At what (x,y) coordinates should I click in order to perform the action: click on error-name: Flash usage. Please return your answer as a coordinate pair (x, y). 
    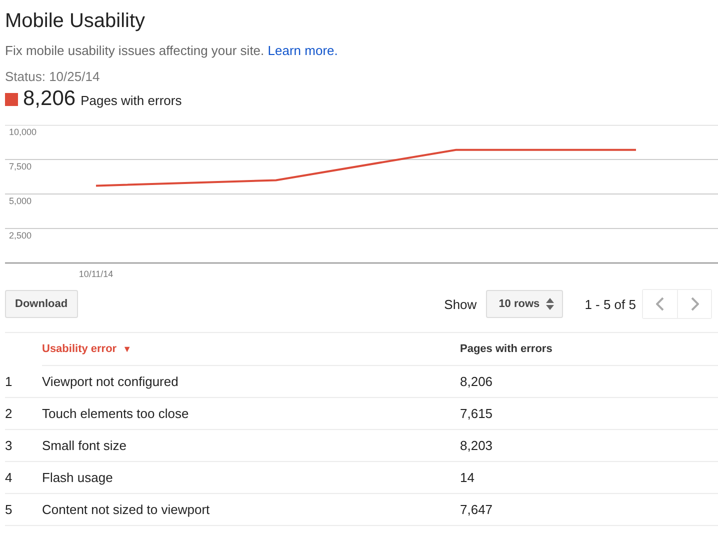
    Looking at the image, I should click on (77, 477).